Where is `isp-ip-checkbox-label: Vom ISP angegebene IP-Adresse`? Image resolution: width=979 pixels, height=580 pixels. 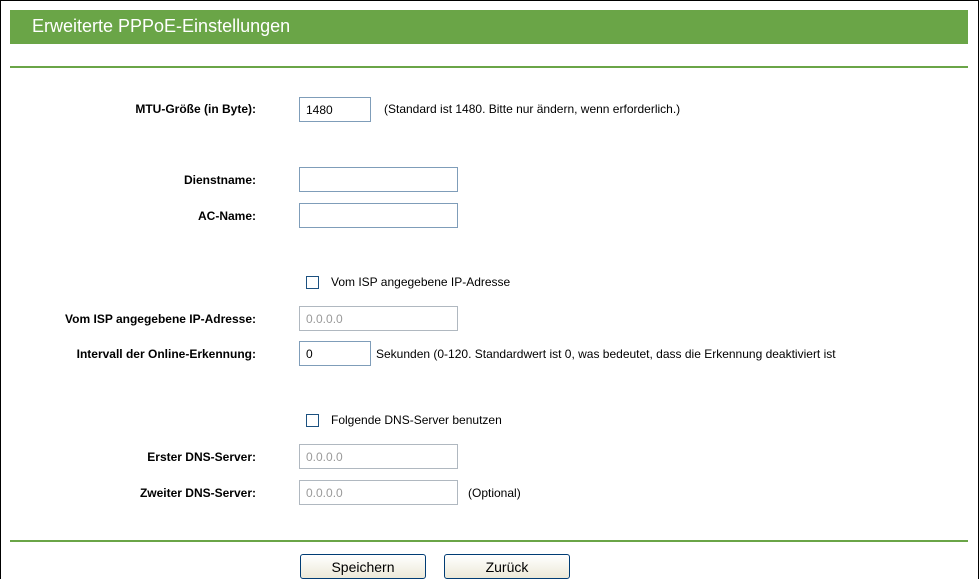
isp-ip-checkbox-label: Vom ISP angegebene IP-Adresse is located at coordinates (421, 282).